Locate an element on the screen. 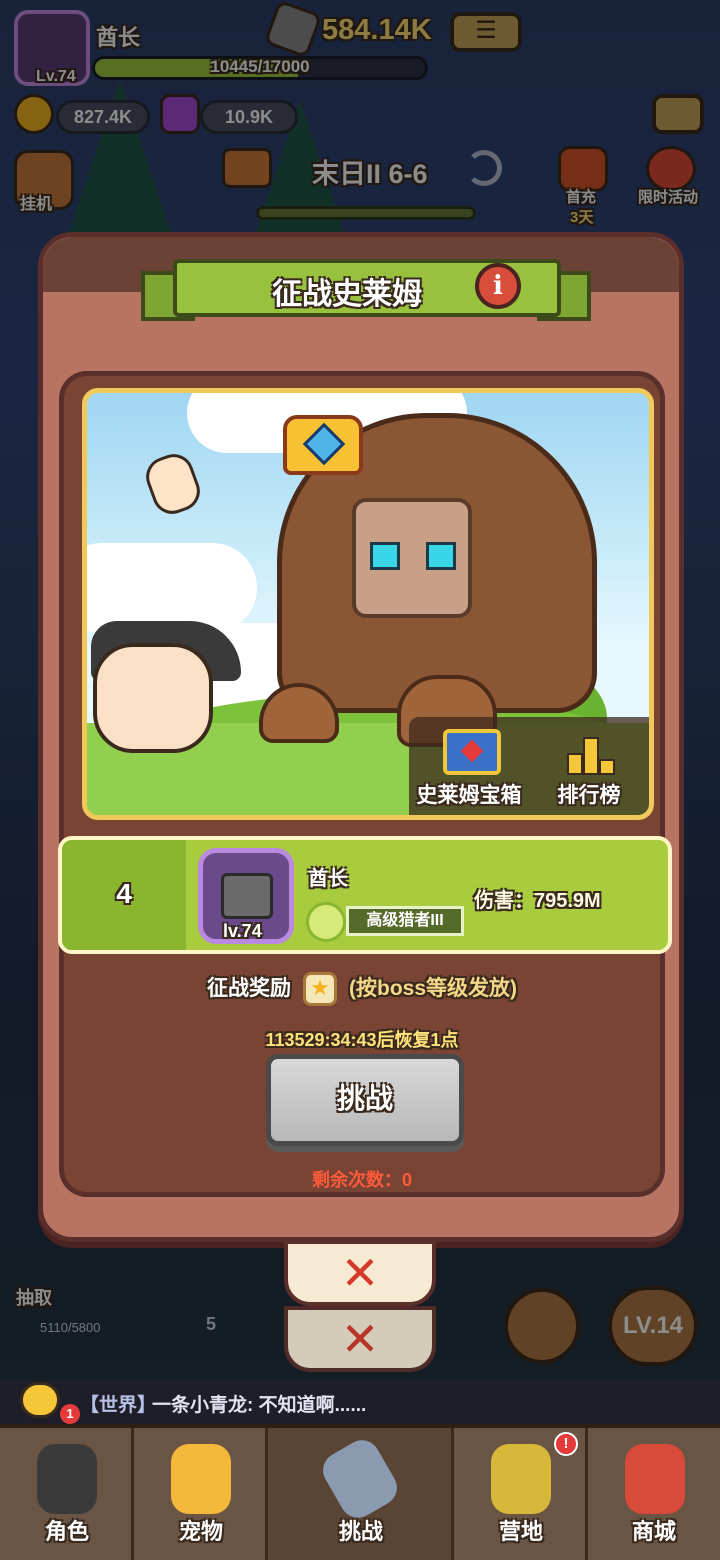 The width and height of the screenshot is (720, 1560). nav-label: 商城 is located at coordinates (653, 1531).